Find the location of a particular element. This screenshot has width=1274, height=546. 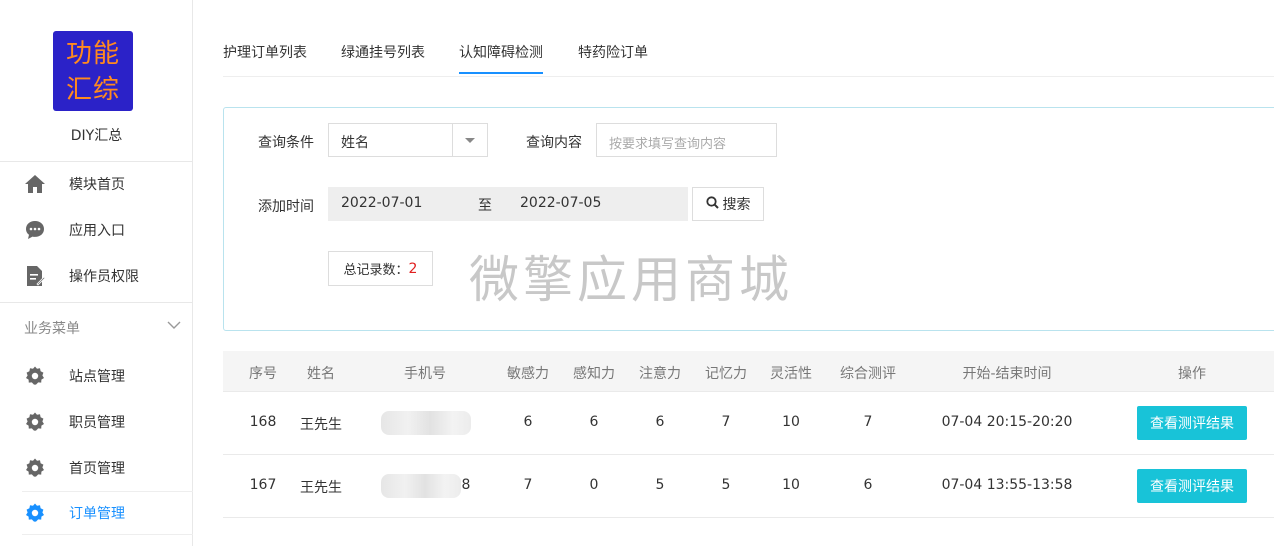

cell-perception: 0 is located at coordinates (594, 485).